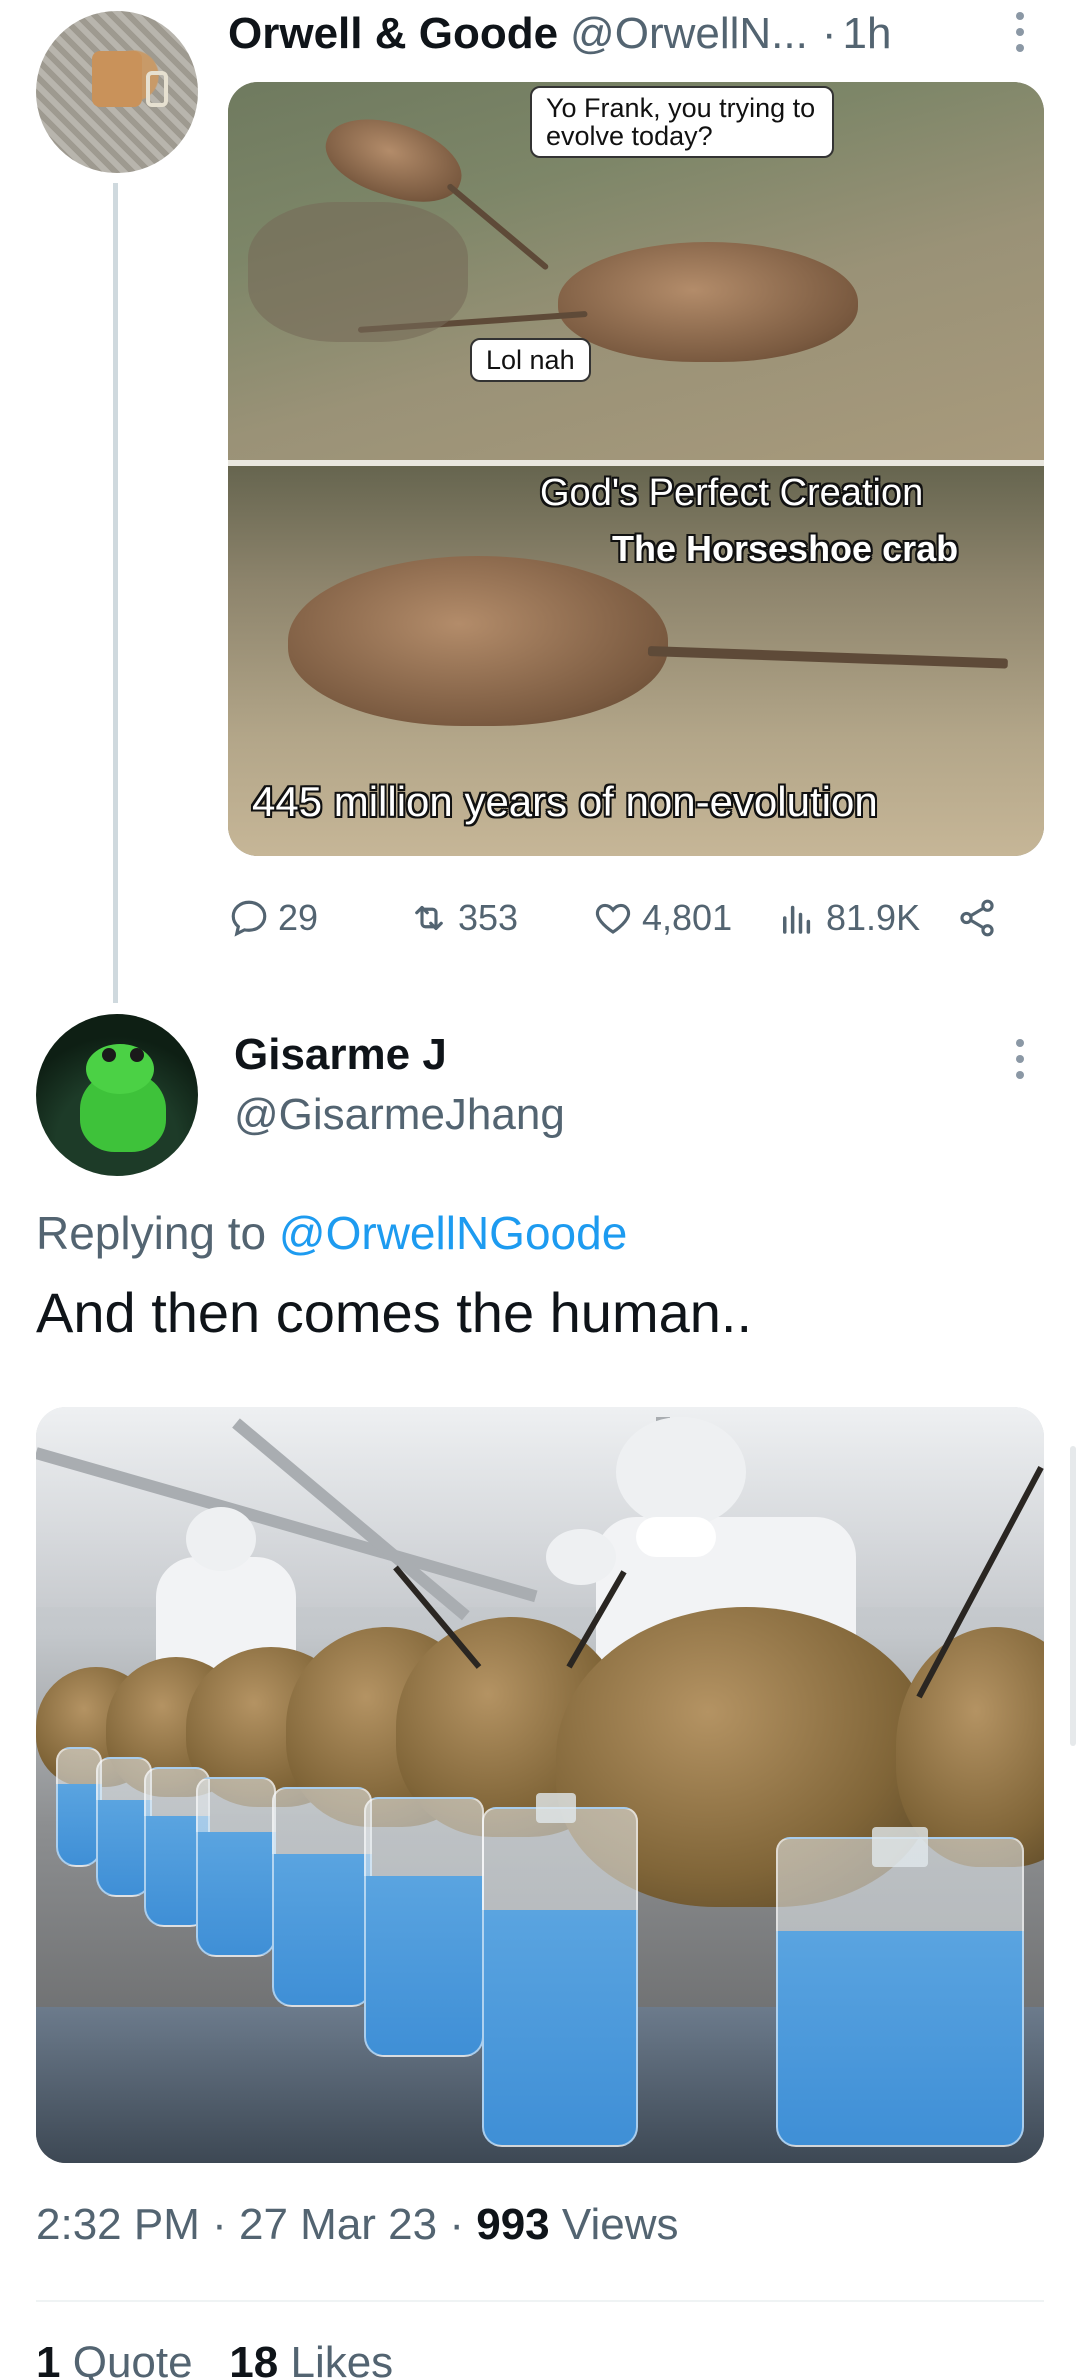 Image resolution: width=1080 pixels, height=2380 pixels. What do you see at coordinates (682, 122) in the screenshot?
I see `speech-bubble-top: Yo Frank, you trying to evolve today?` at bounding box center [682, 122].